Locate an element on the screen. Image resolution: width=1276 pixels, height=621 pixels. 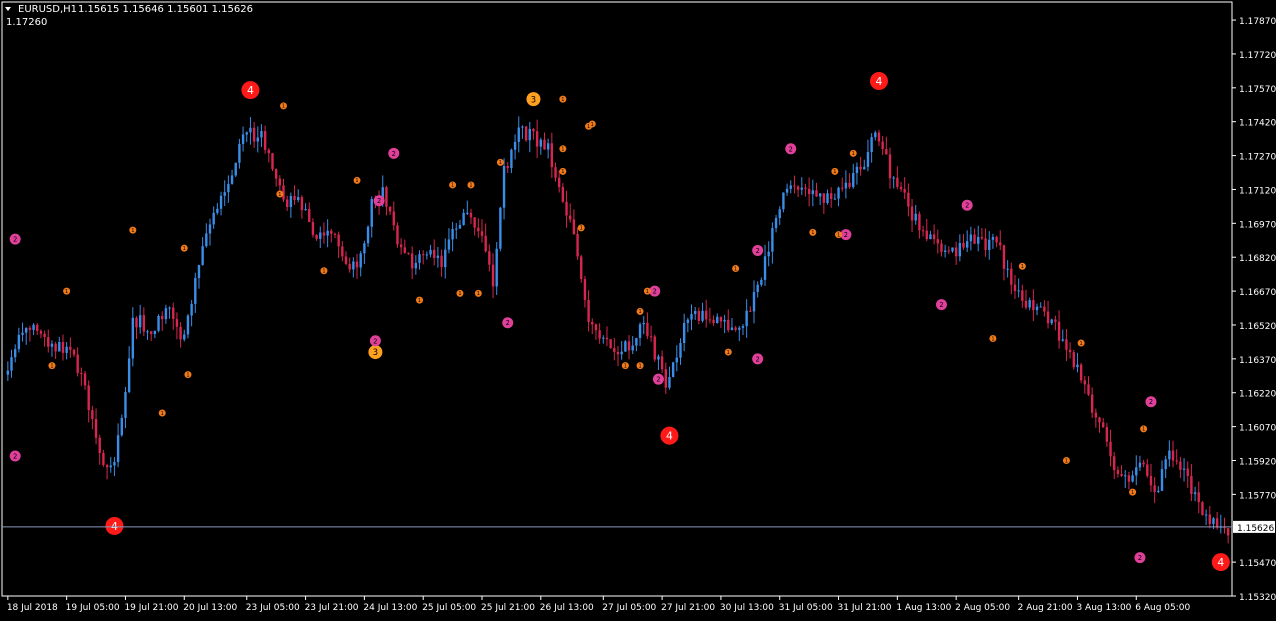
price-tick-label: 1.16220 is located at coordinates (1257, 395).